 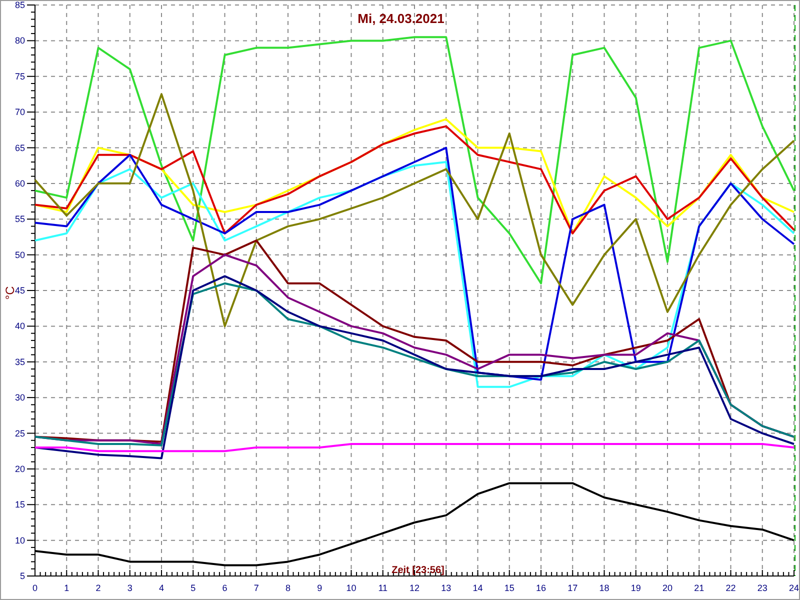 I want to click on x-tick-label: 18, so click(x=604, y=588).